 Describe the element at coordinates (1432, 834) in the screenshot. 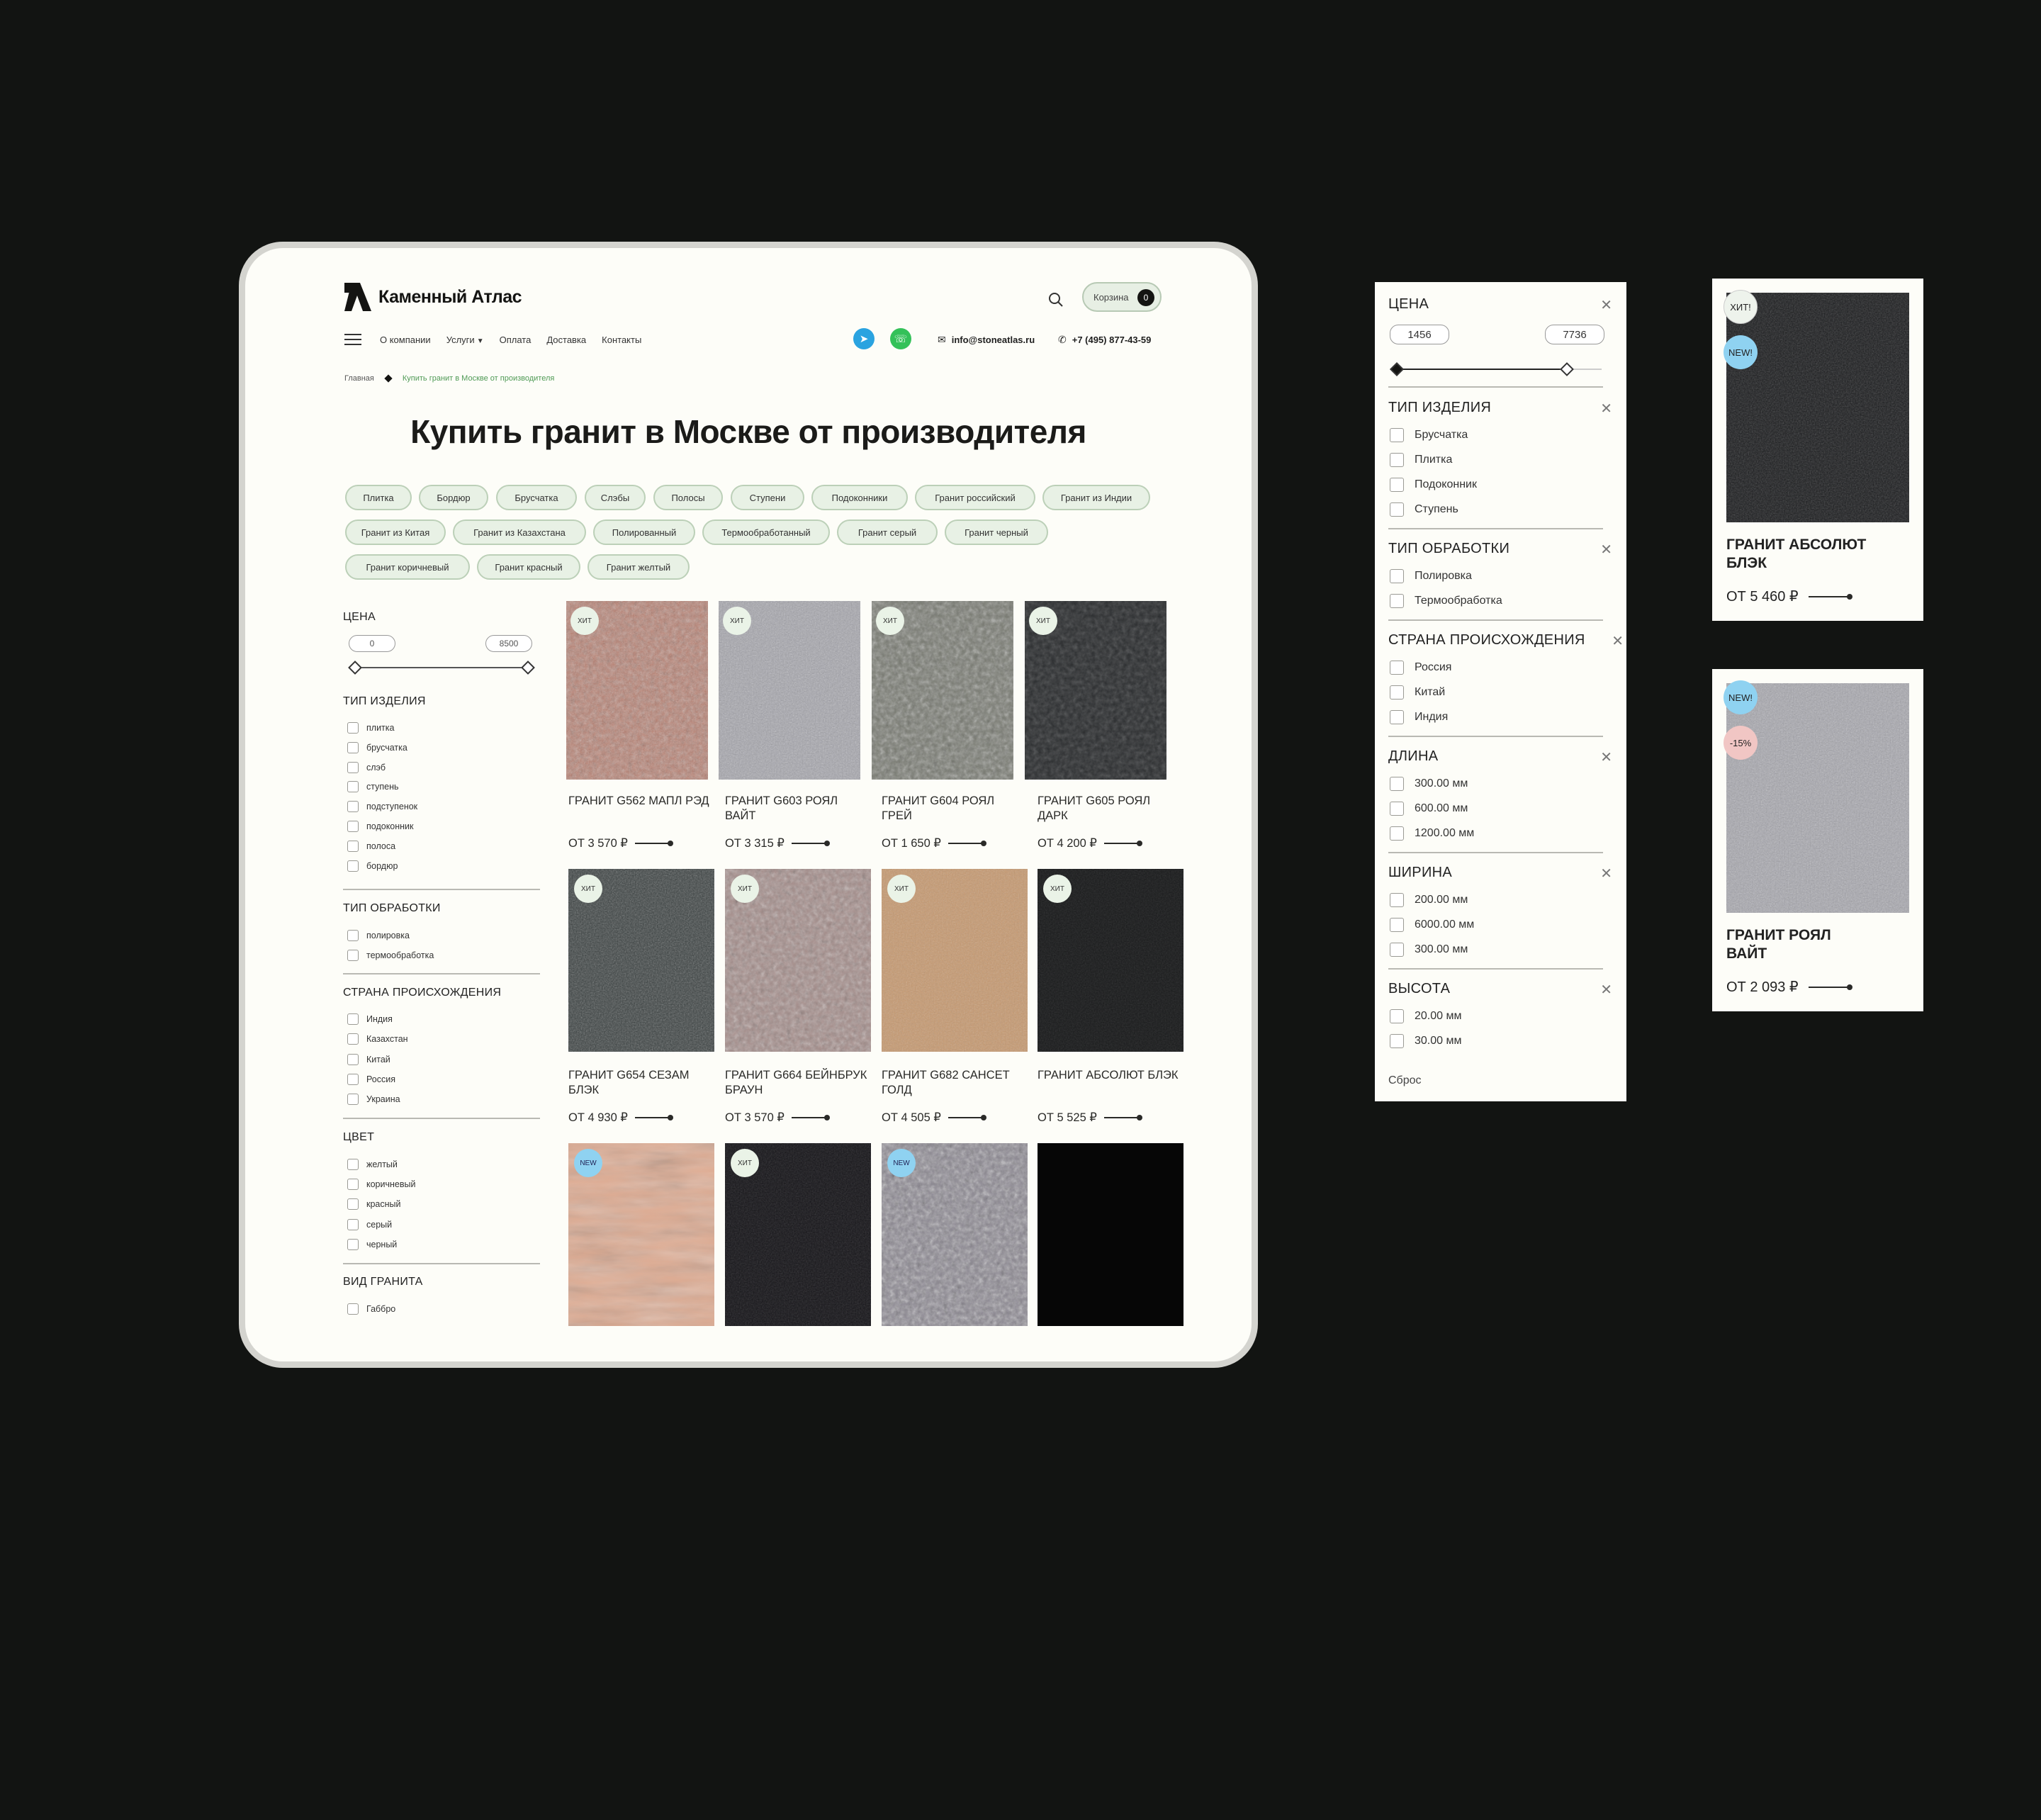

I see `filter-length-option: 1200.00 мм` at that location.